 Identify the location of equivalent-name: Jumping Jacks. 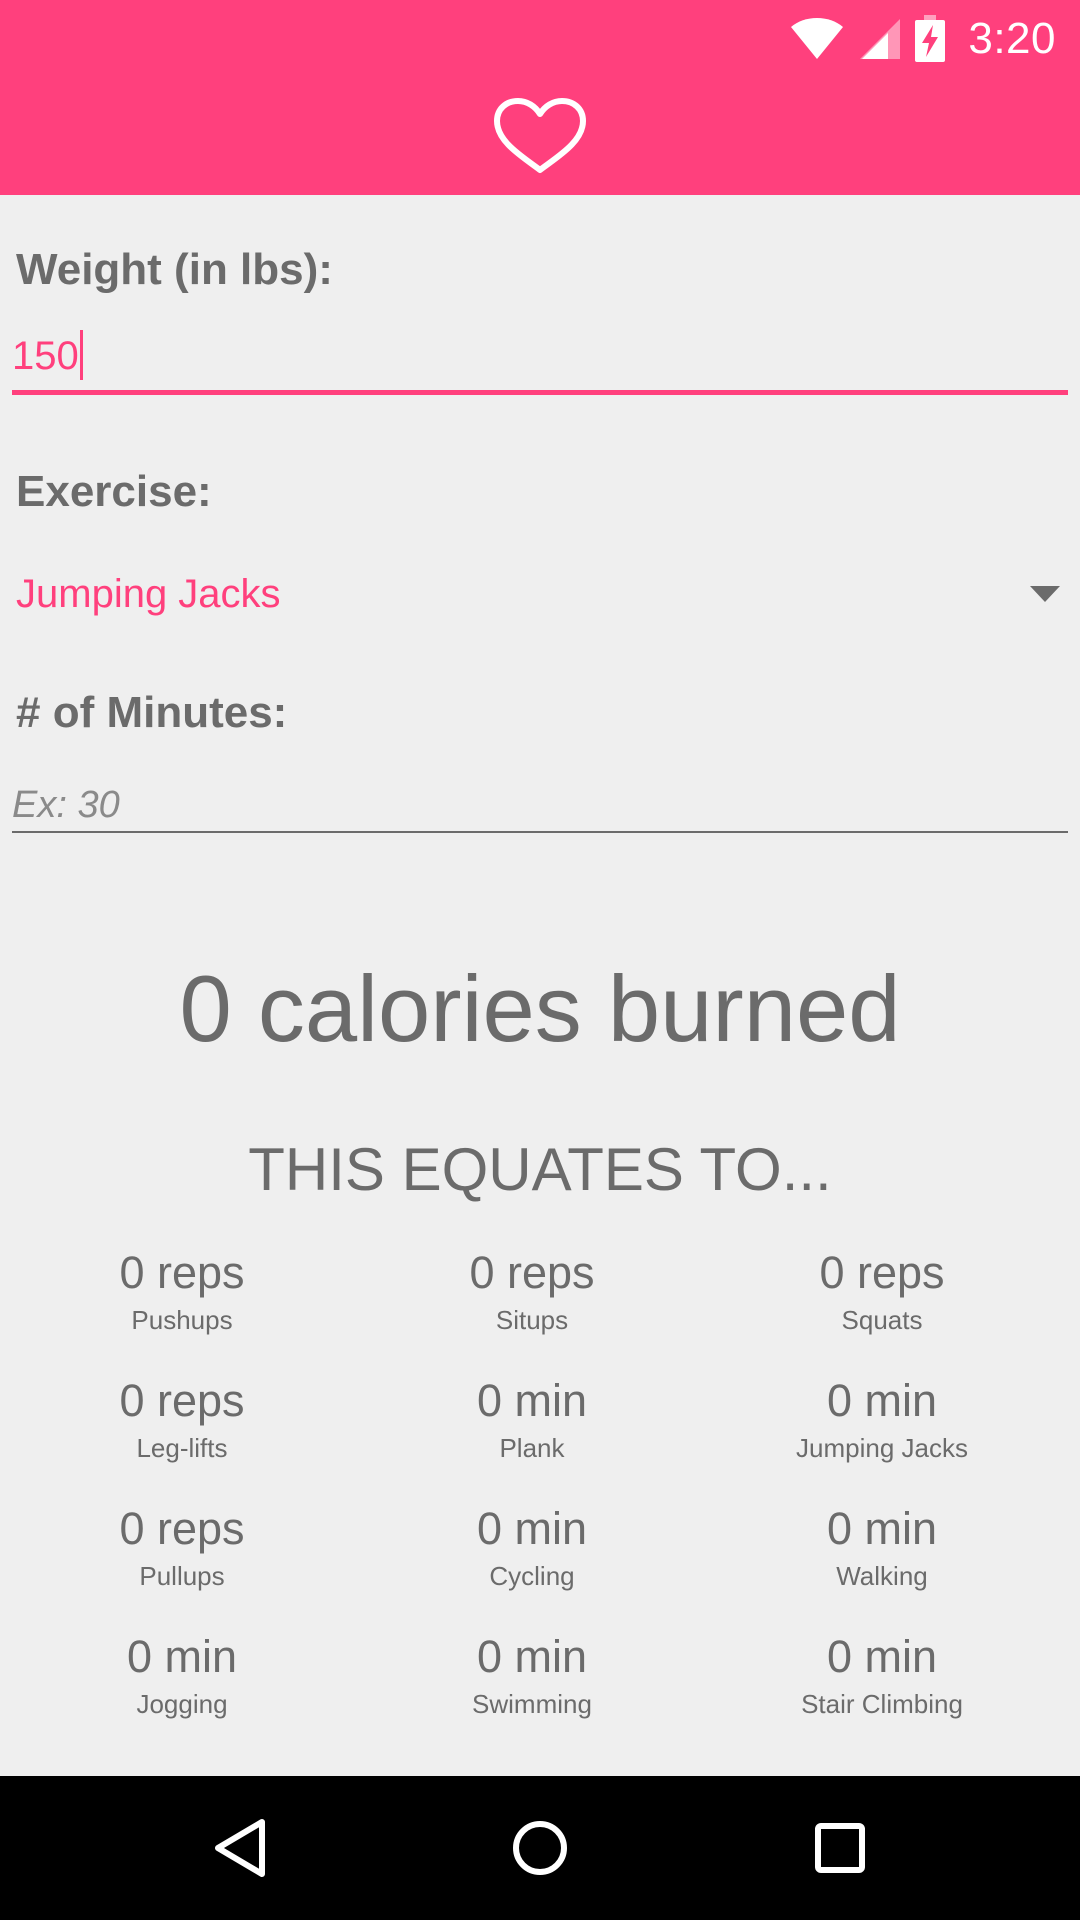
(882, 1448).